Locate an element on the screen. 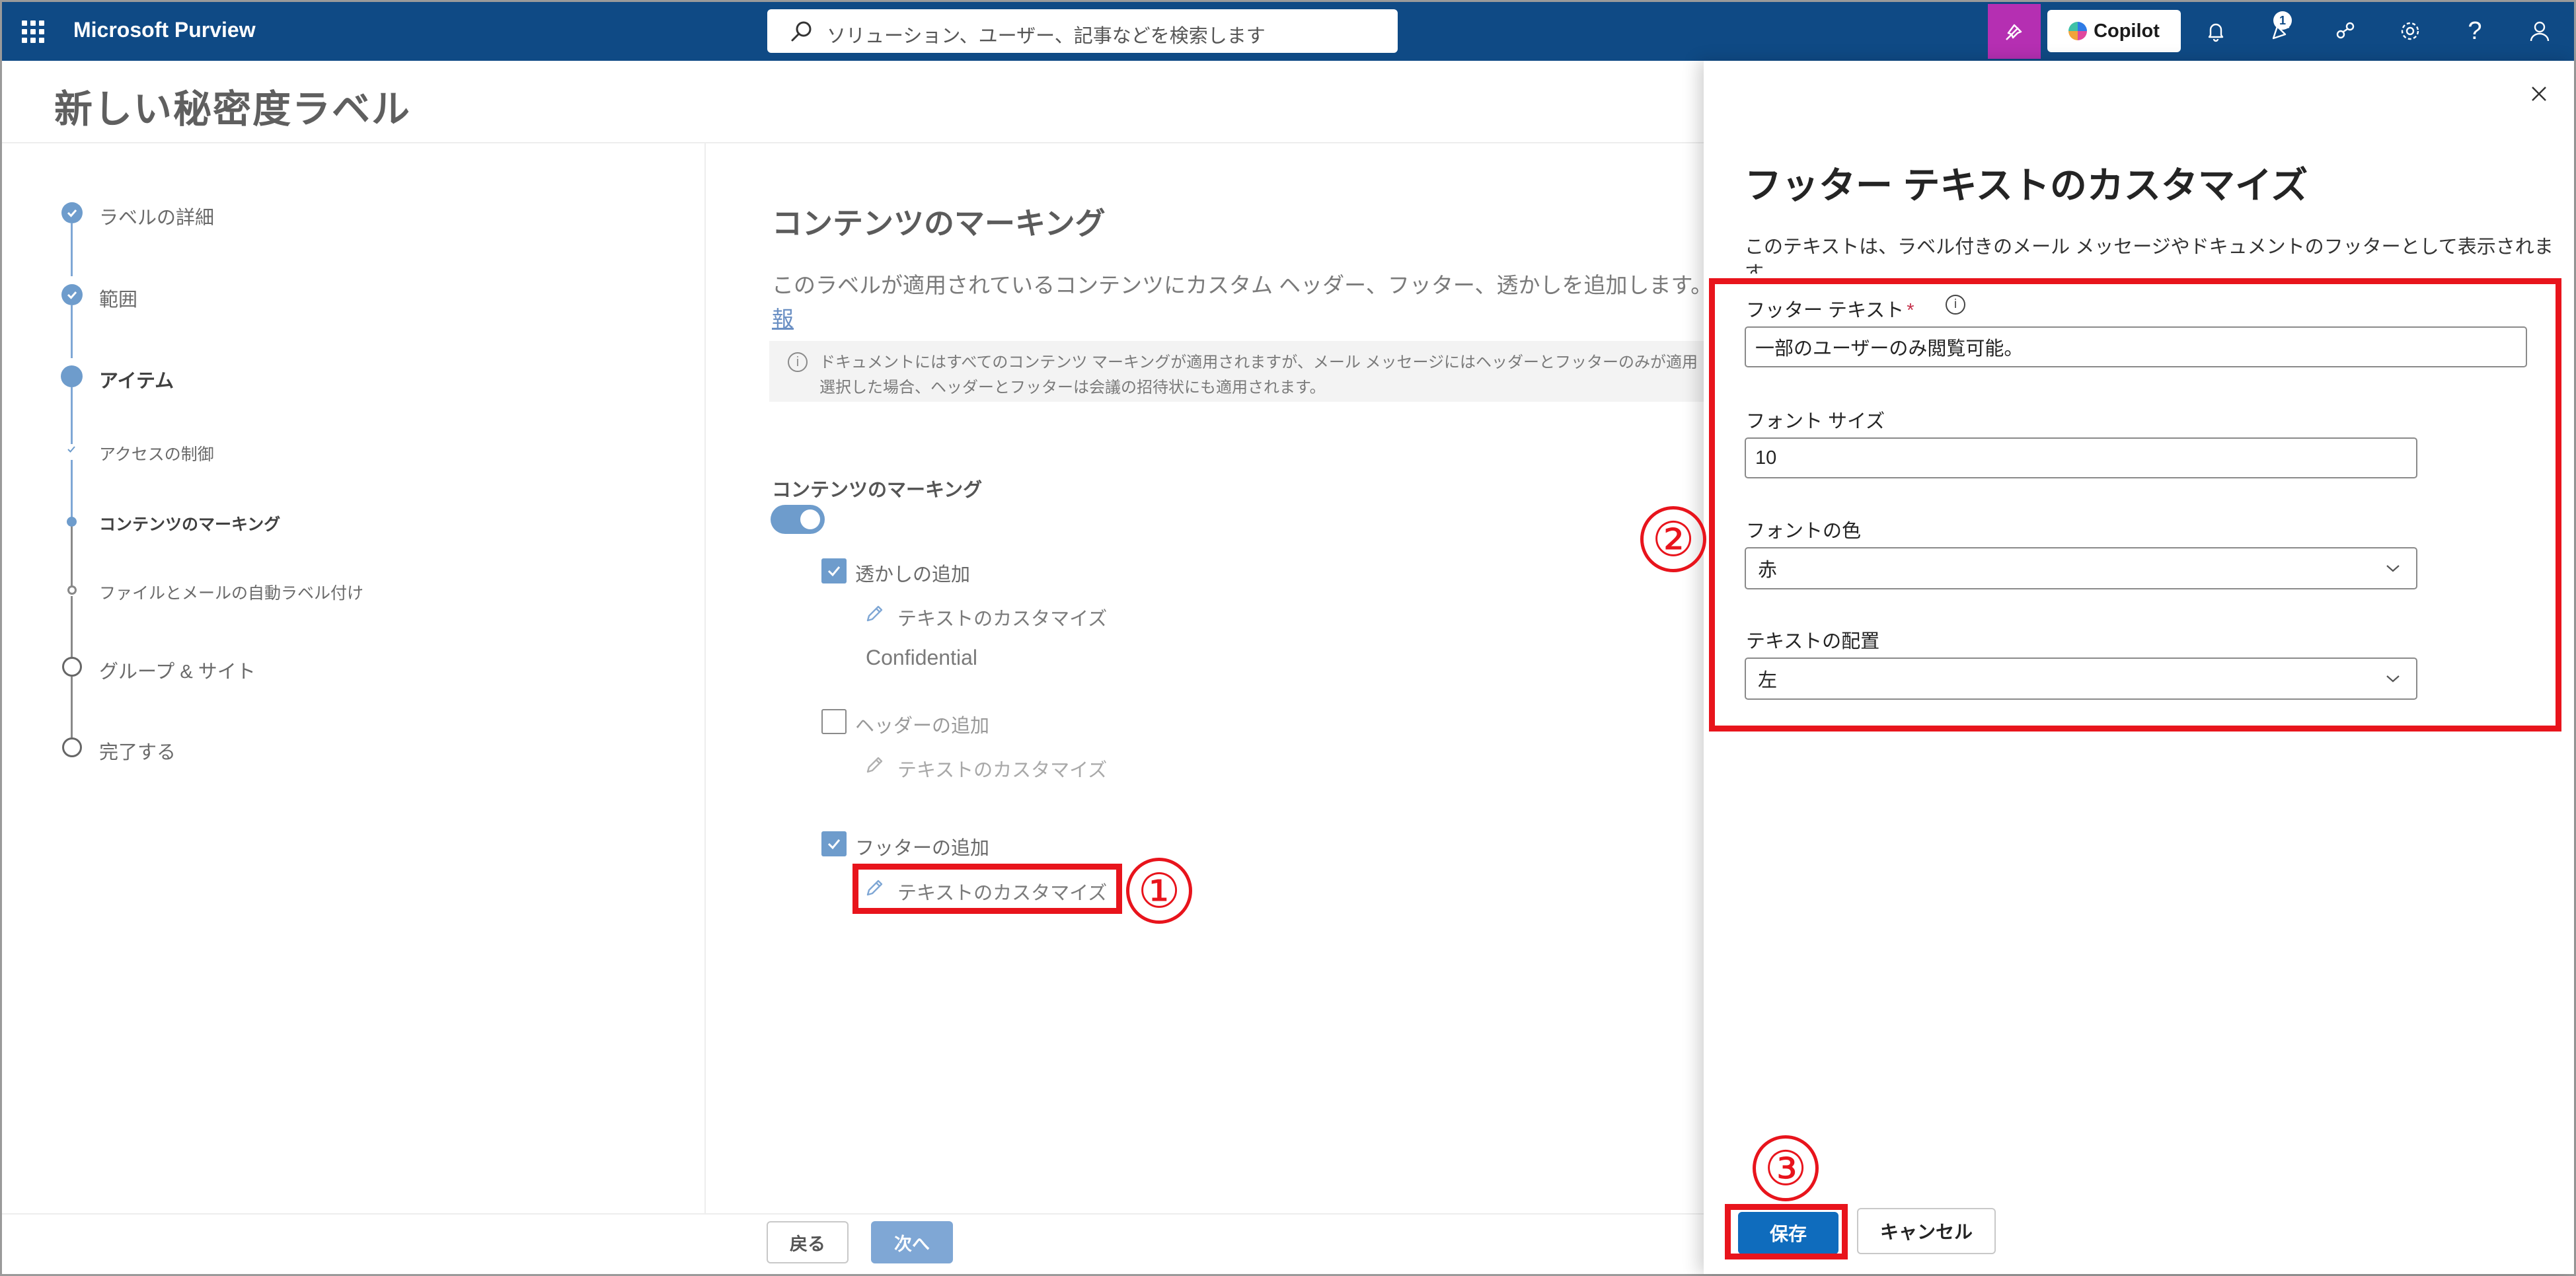  info-icon: i is located at coordinates (798, 362).